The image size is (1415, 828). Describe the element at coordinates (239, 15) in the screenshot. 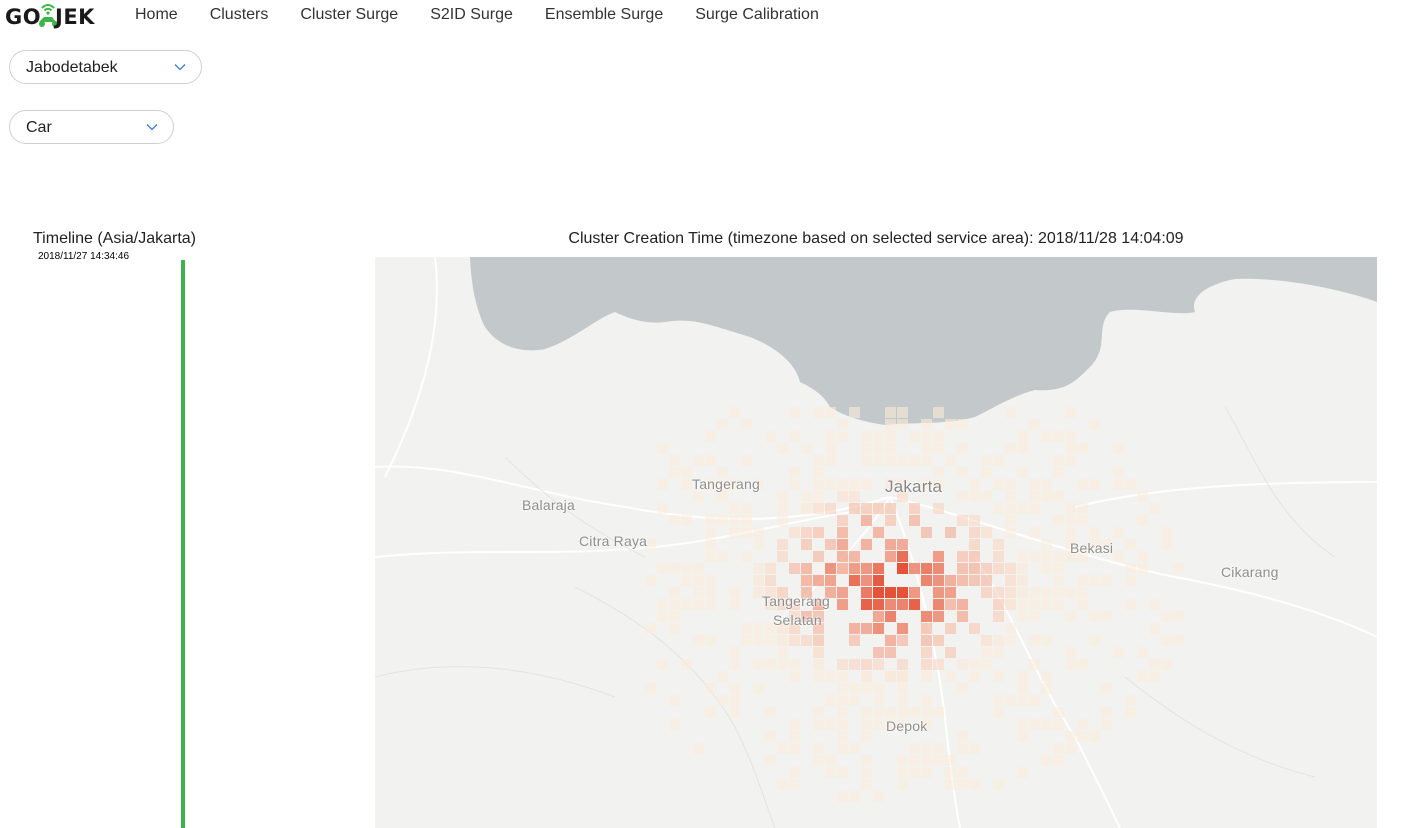

I see `nav-clusters: Clusters` at that location.